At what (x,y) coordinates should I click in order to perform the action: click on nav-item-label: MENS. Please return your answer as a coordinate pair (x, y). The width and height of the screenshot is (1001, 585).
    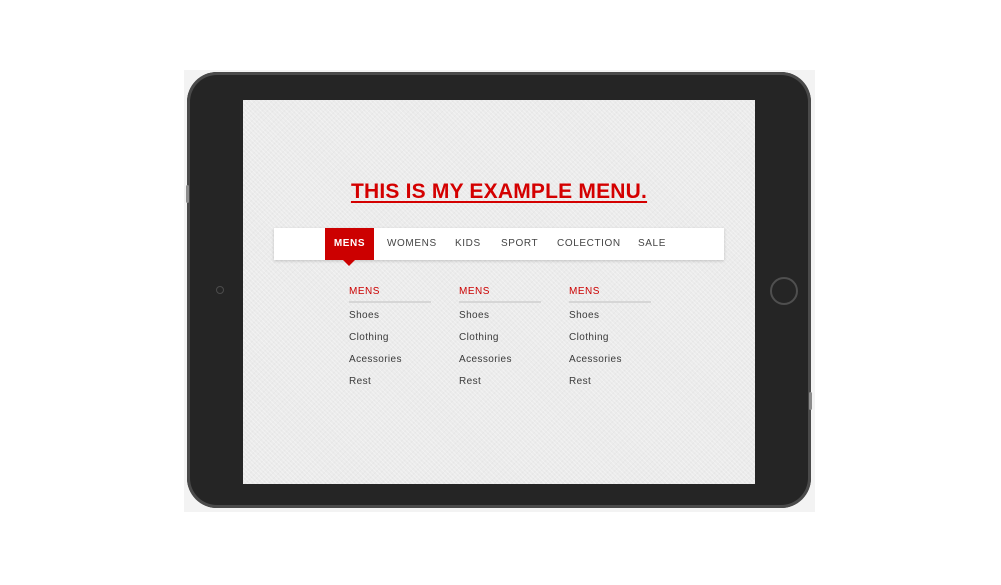
    Looking at the image, I should click on (349, 243).